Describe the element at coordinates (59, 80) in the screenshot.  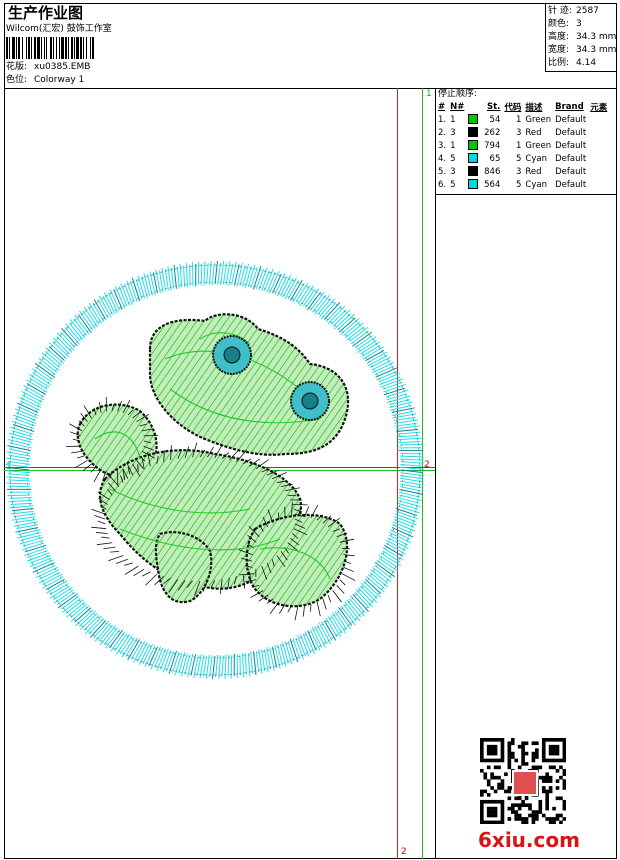
I see `colorway-value: Colorway 1` at that location.